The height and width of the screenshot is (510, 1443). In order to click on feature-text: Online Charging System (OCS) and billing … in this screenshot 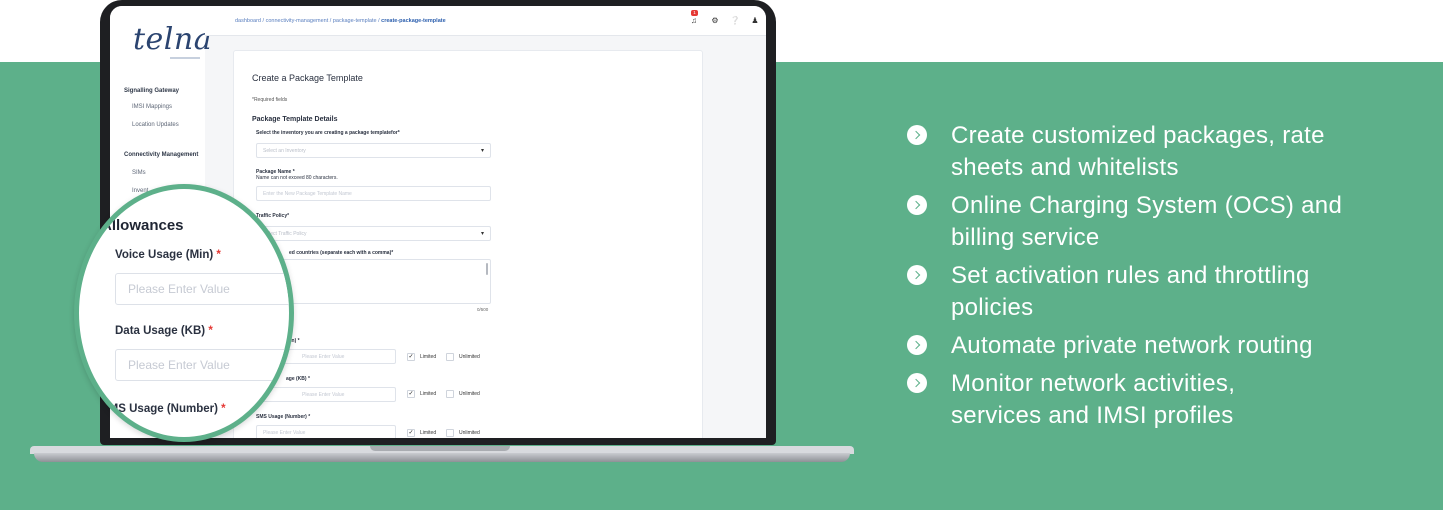, I will do `click(1146, 222)`.